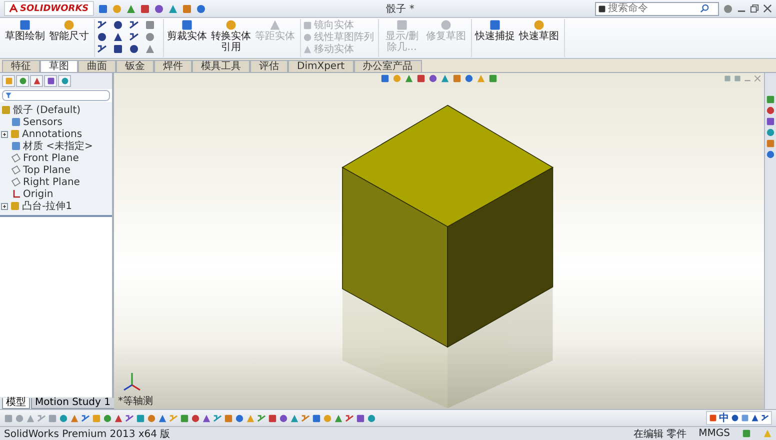 This screenshot has width=776, height=440. What do you see at coordinates (51, 158) in the screenshot?
I see `tree-item: Front Plane` at bounding box center [51, 158].